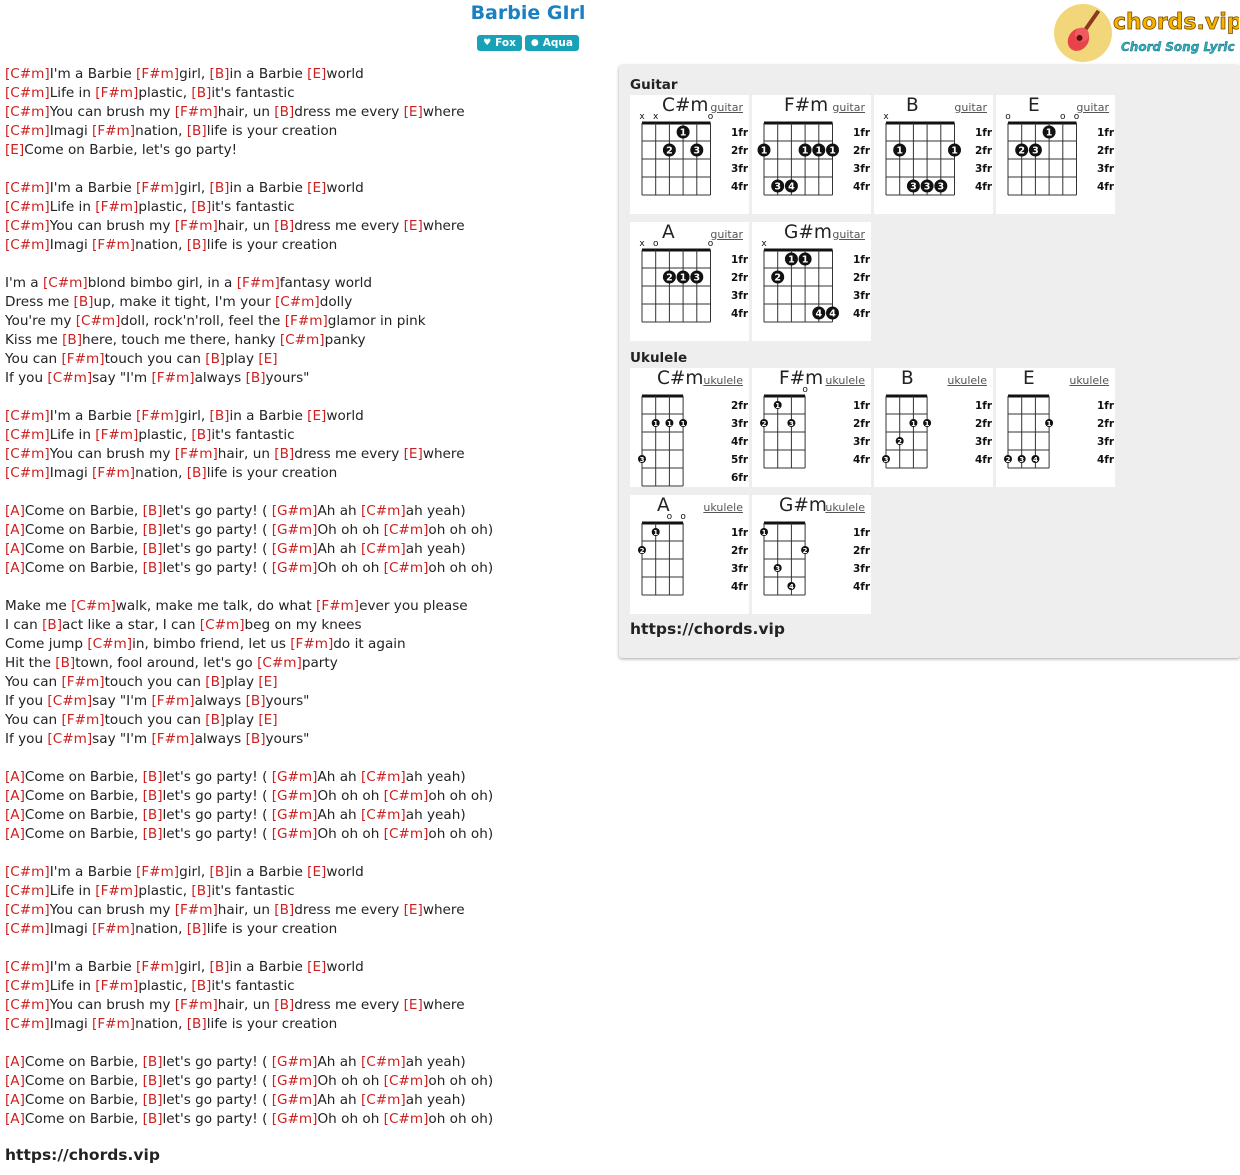 The image size is (1240, 1175). Describe the element at coordinates (689, 281) in the screenshot. I see `guitar-chord-card: Aguitar 1fr 2fr 3fr 4fr x o o 2 1 3` at that location.